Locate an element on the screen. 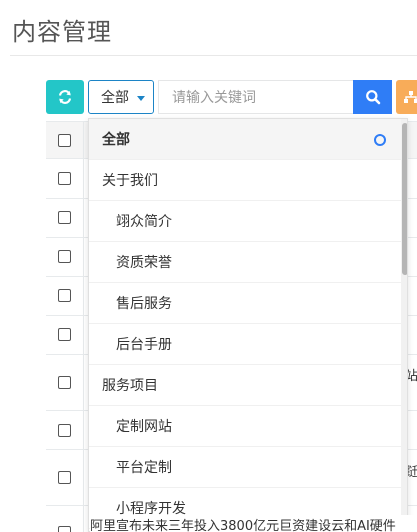 This screenshot has height=532, width=417. category-select: 全部 is located at coordinates (121, 97).